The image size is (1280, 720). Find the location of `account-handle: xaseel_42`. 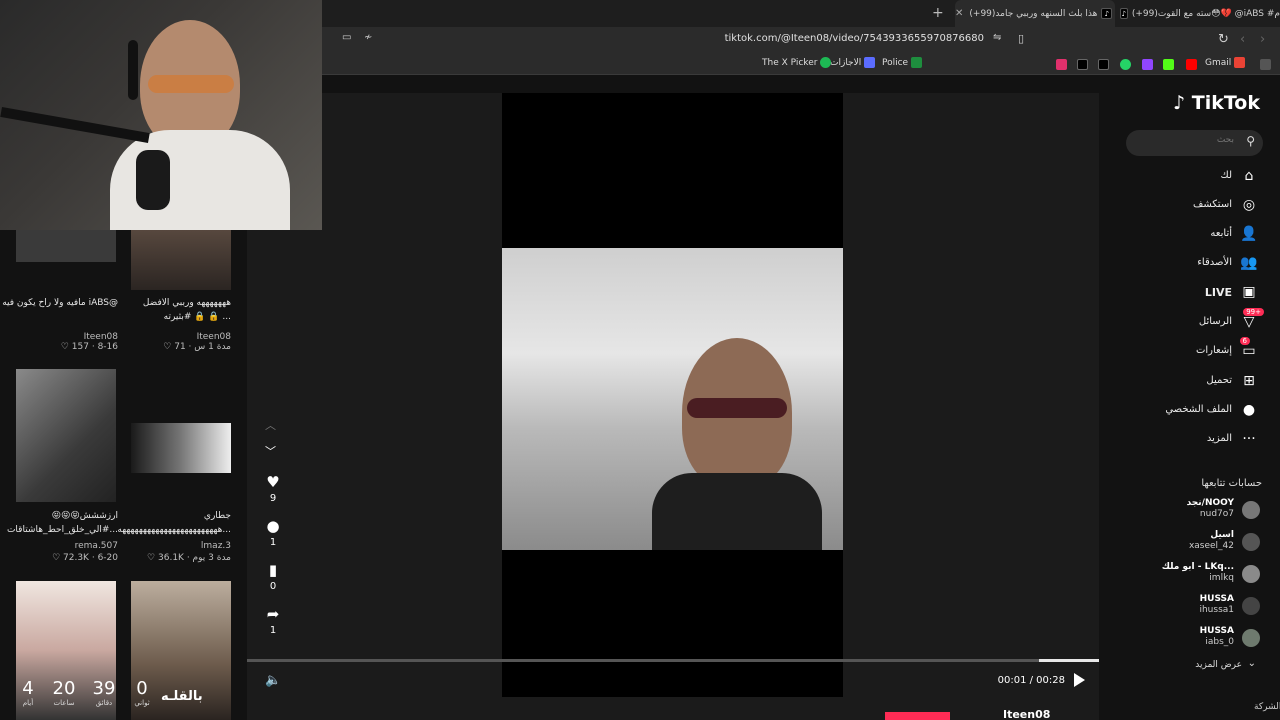

account-handle: xaseel_42 is located at coordinates (1211, 546).